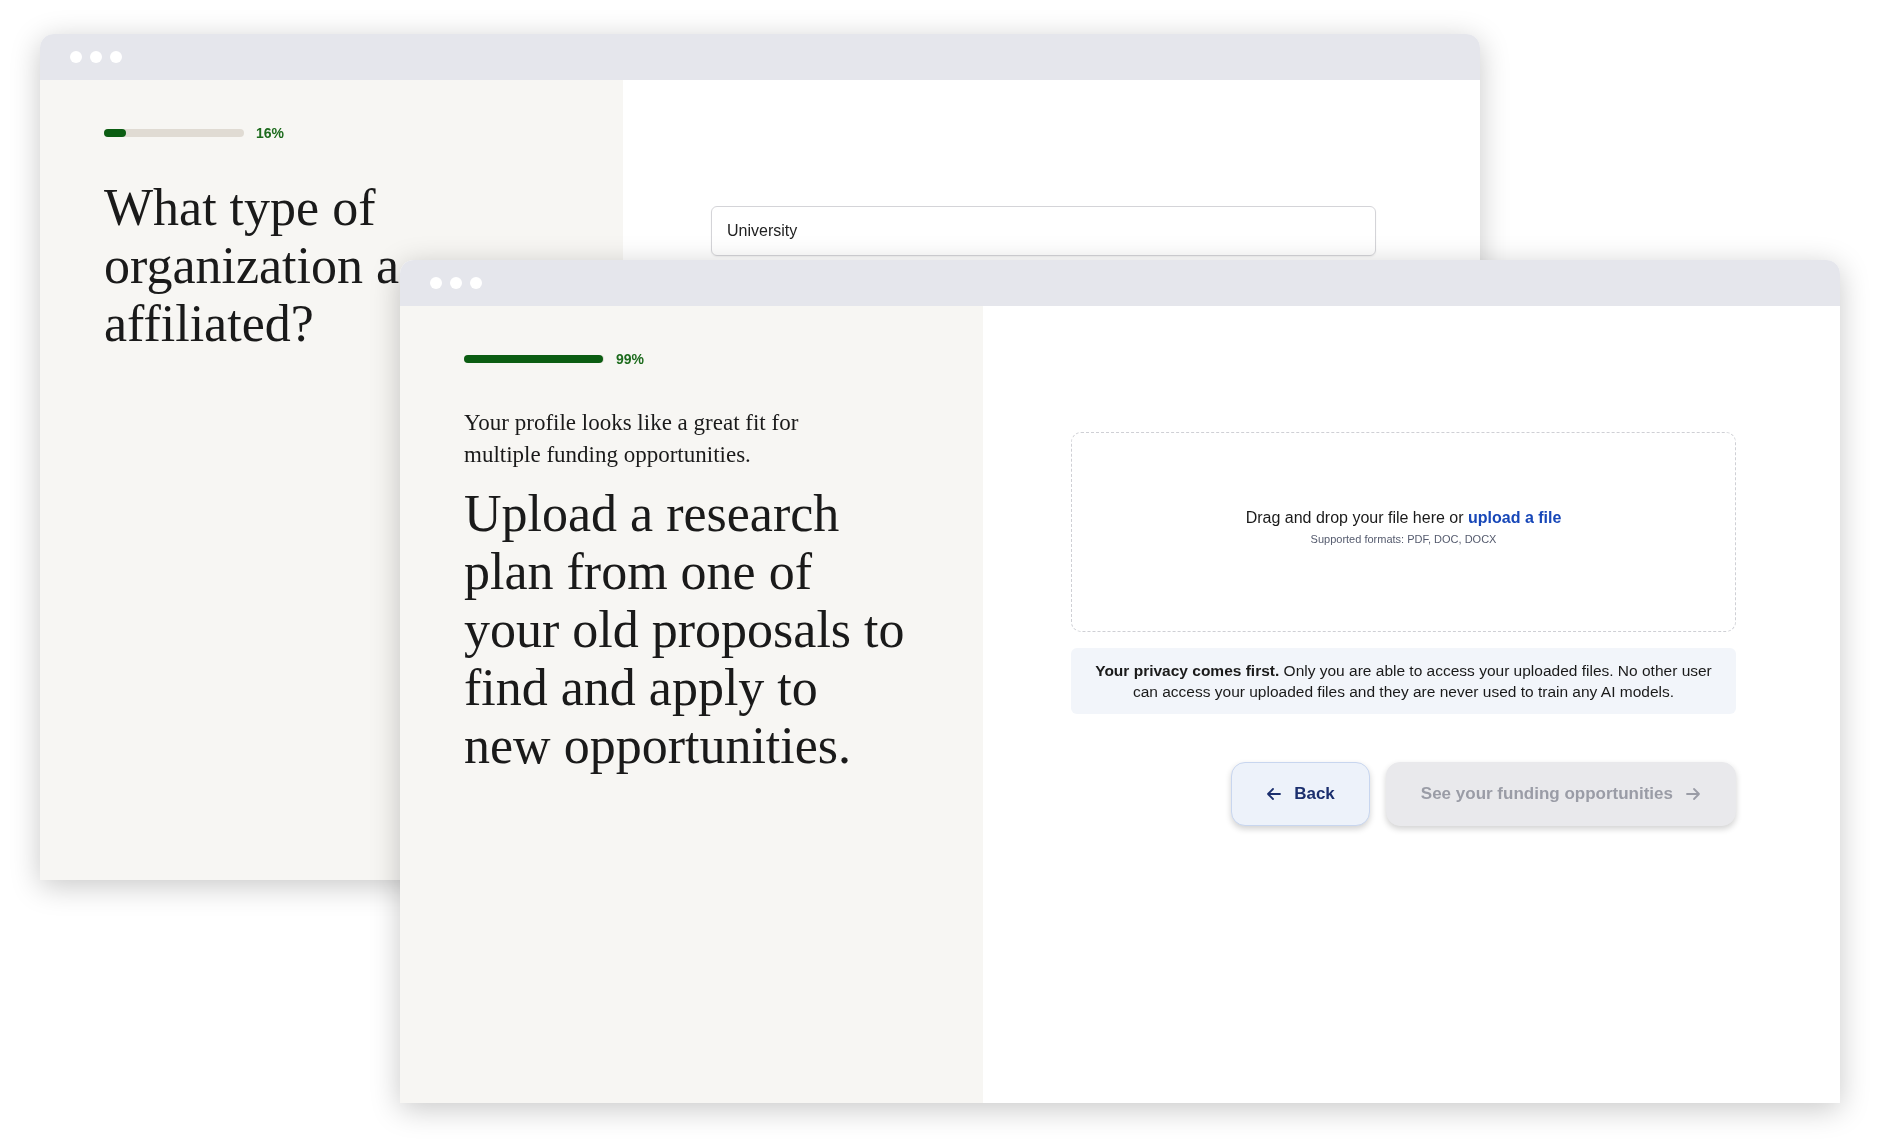  I want to click on upload-heading: Upload a research plan from one of your old proposals to find and apply to new opportunities., so click(685, 630).